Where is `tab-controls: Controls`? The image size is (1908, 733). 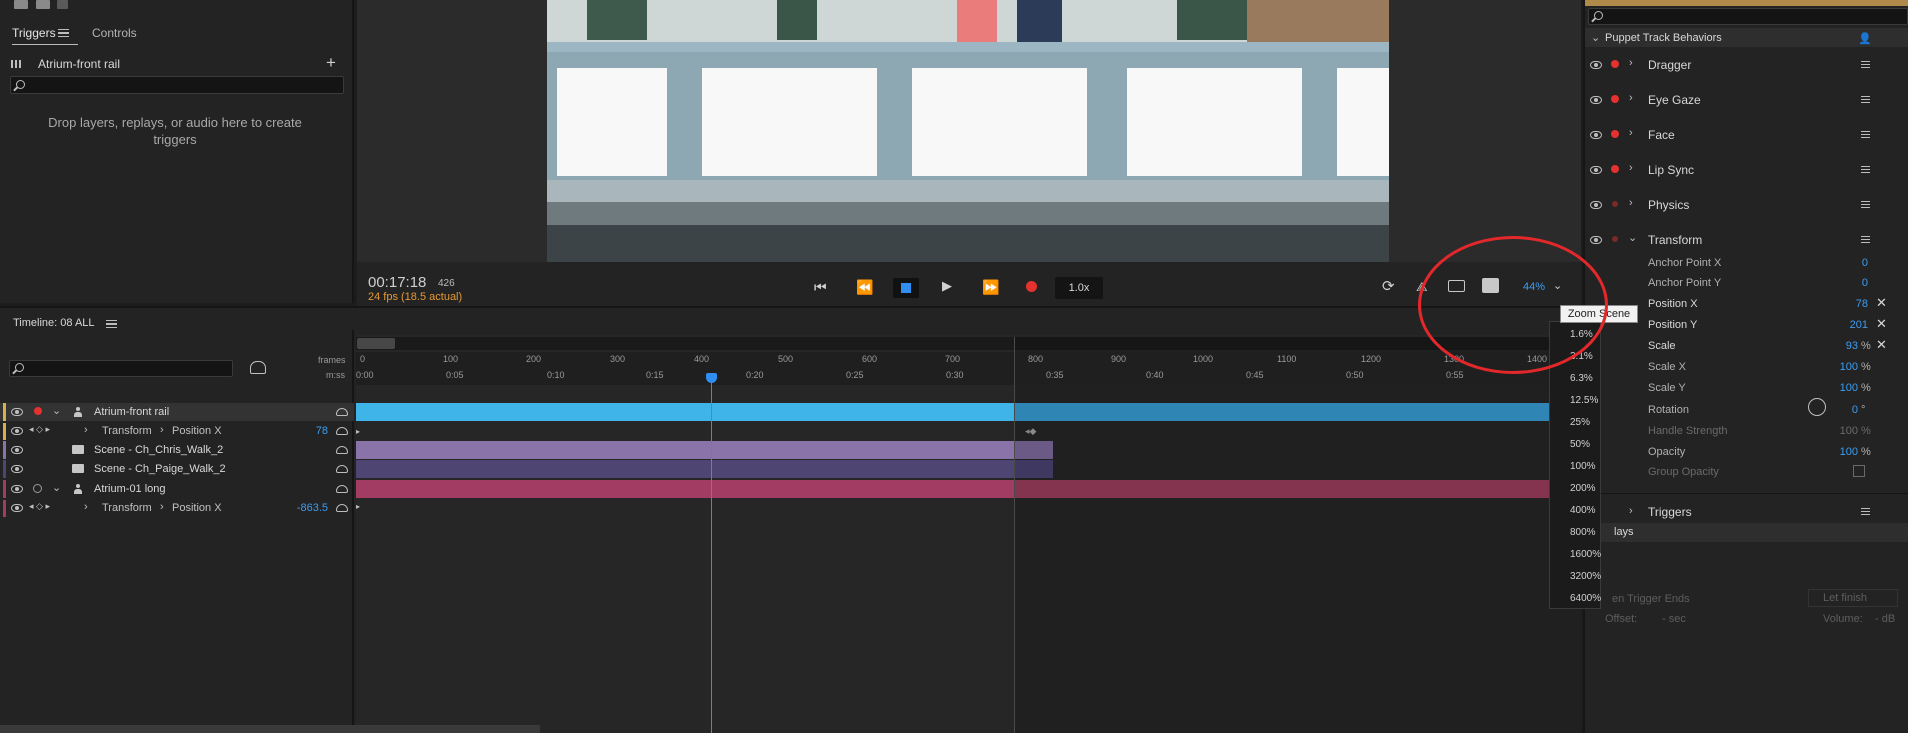 tab-controls: Controls is located at coordinates (114, 33).